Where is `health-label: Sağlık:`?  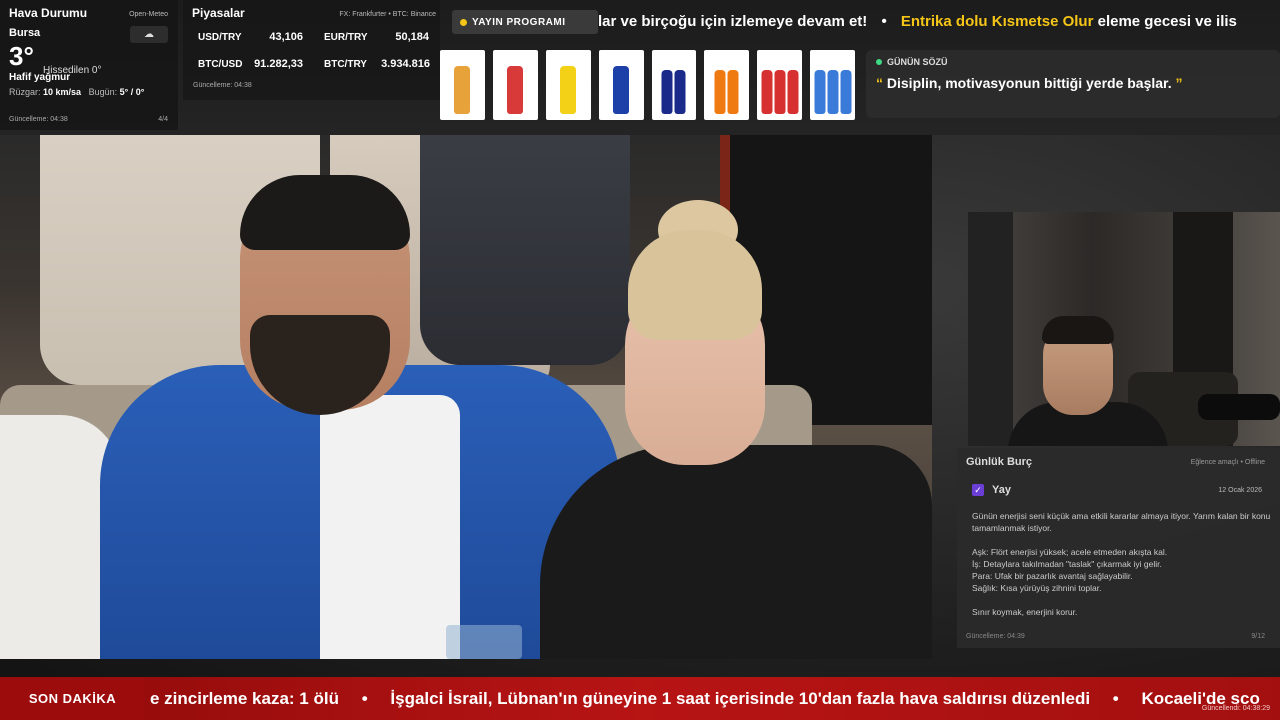
health-label: Sağlık: is located at coordinates (985, 588).